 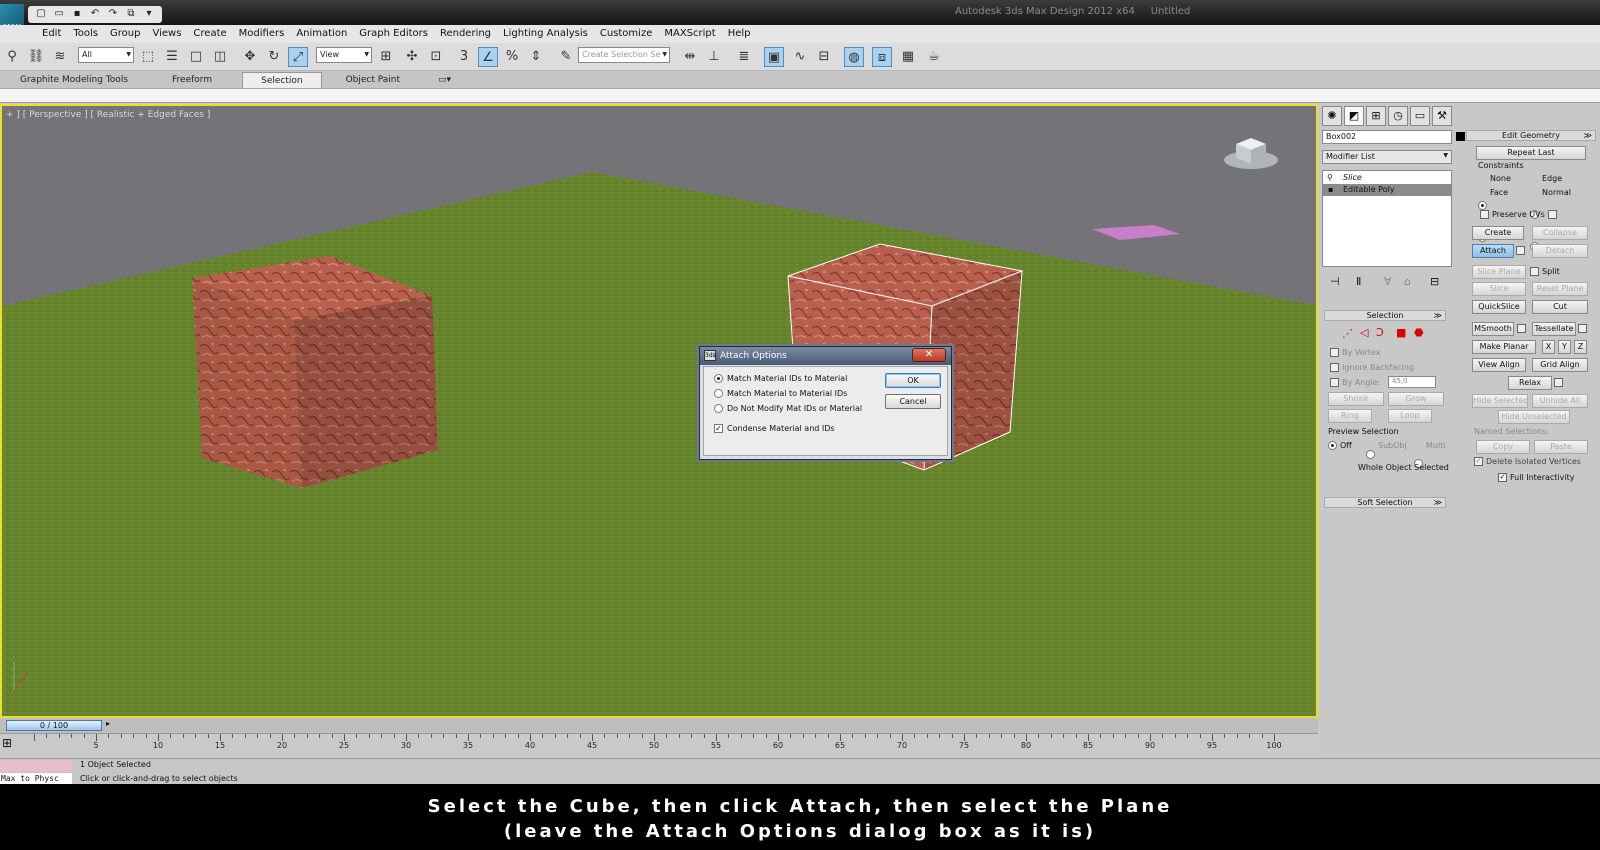 I want to click on menu-lighting-analysis: Lighting Analysis, so click(x=545, y=34).